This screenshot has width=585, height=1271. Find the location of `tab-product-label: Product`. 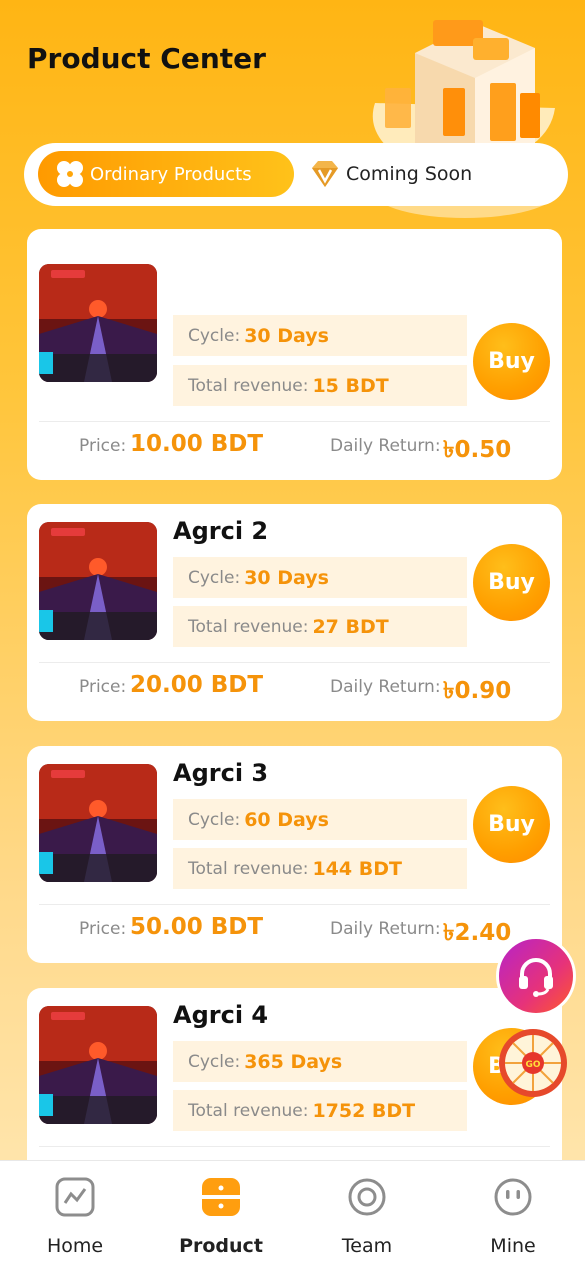

tab-product-label: Product is located at coordinates (221, 1246).